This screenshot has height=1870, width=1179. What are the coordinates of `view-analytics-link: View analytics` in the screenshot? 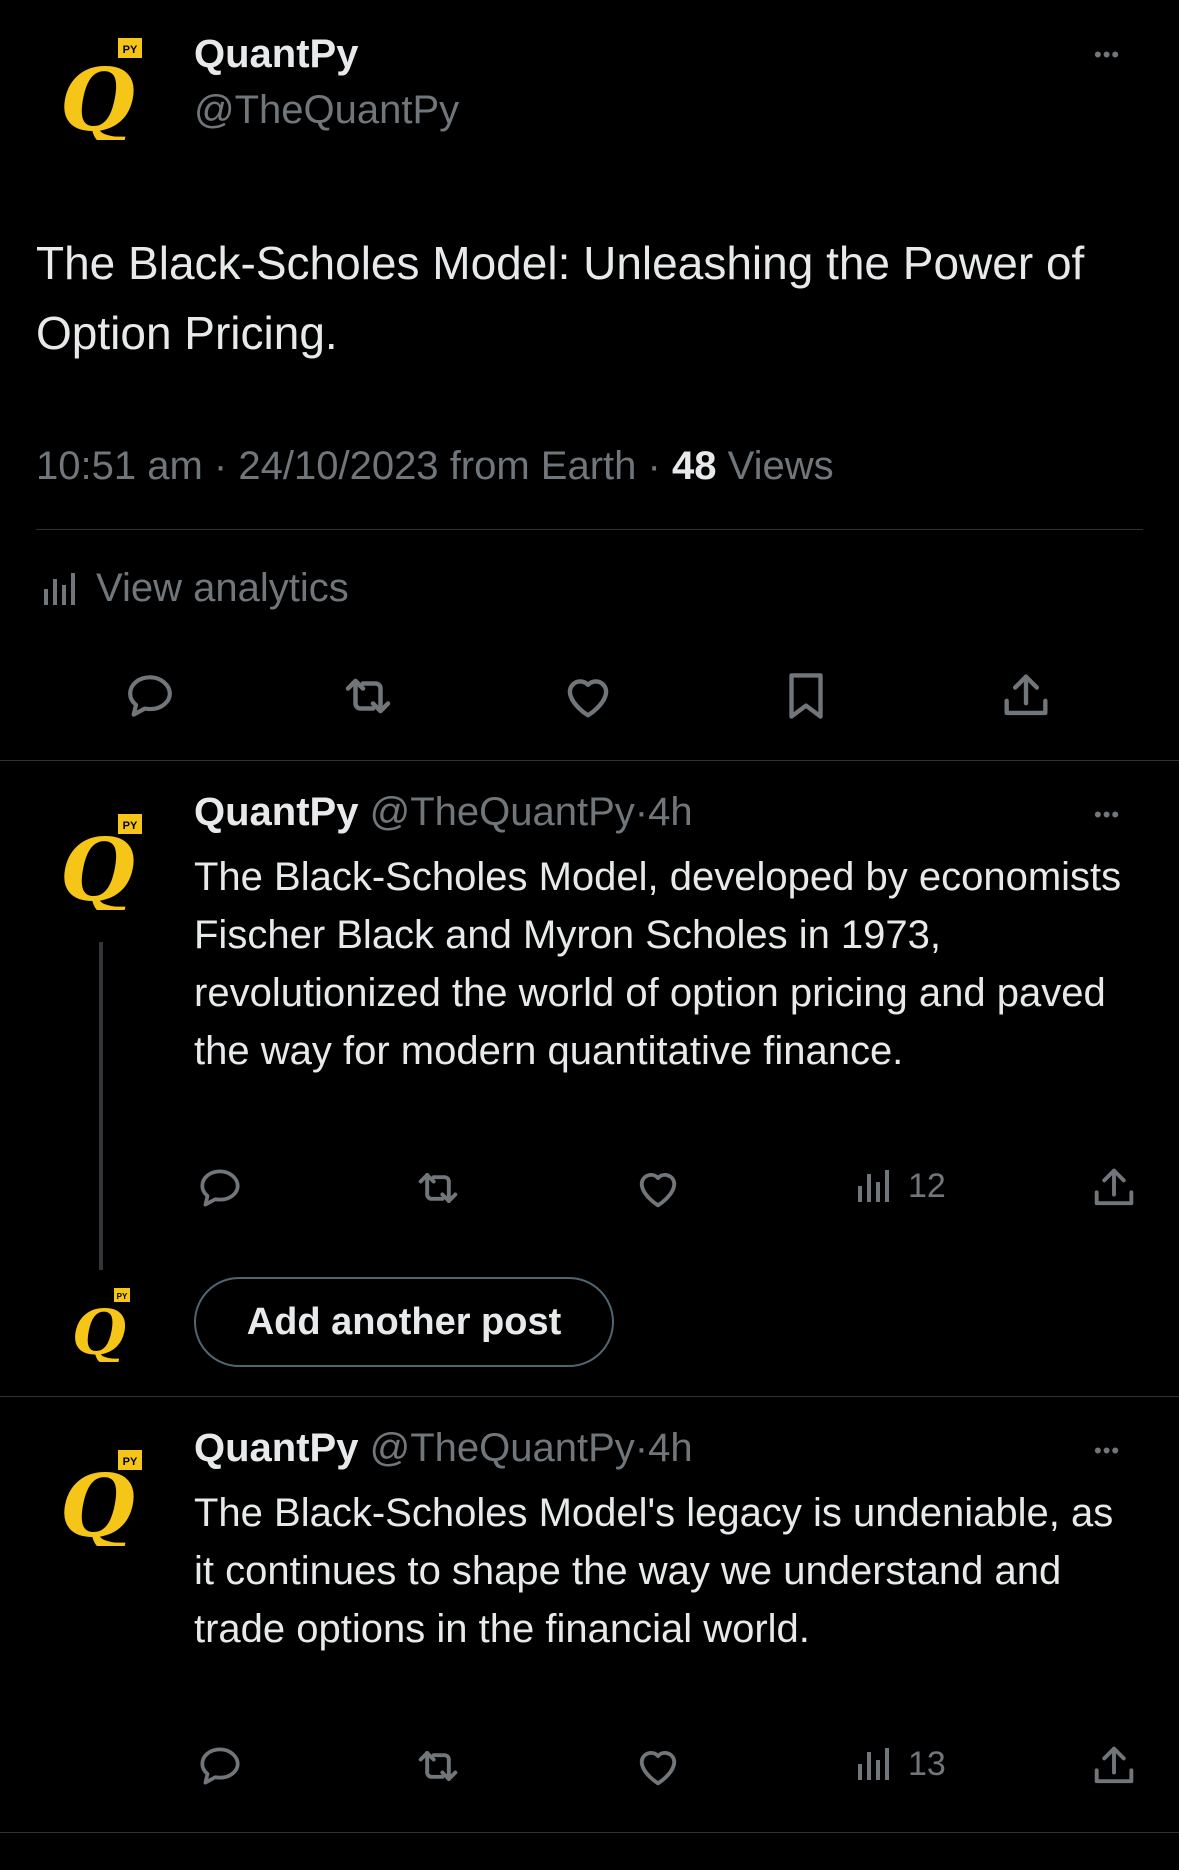 It's located at (194, 588).